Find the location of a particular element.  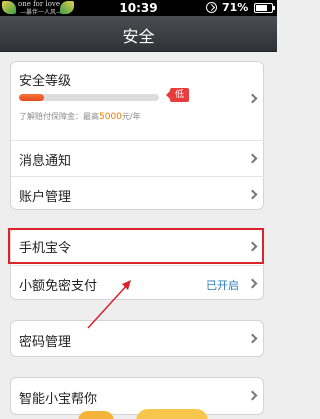

small-payment-row: 小额免密支付 已开启 is located at coordinates (138, 283).